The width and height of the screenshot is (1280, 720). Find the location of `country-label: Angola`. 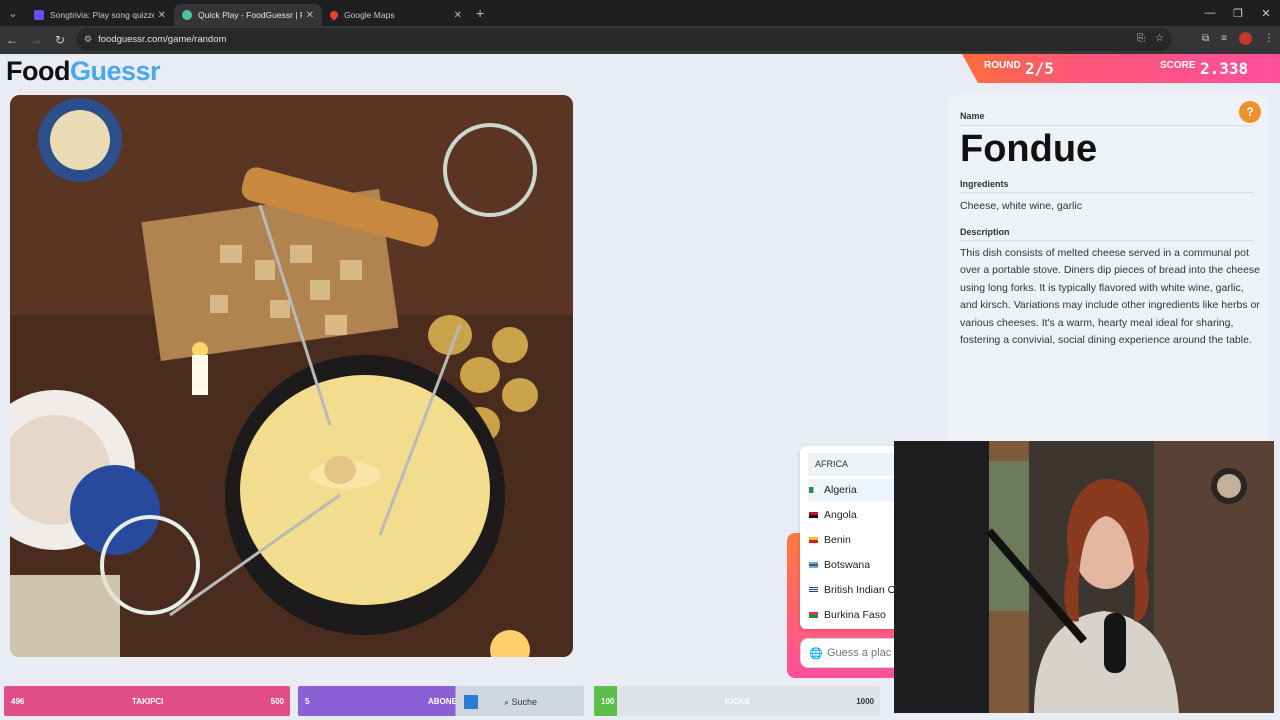

country-label: Angola is located at coordinates (840, 515).